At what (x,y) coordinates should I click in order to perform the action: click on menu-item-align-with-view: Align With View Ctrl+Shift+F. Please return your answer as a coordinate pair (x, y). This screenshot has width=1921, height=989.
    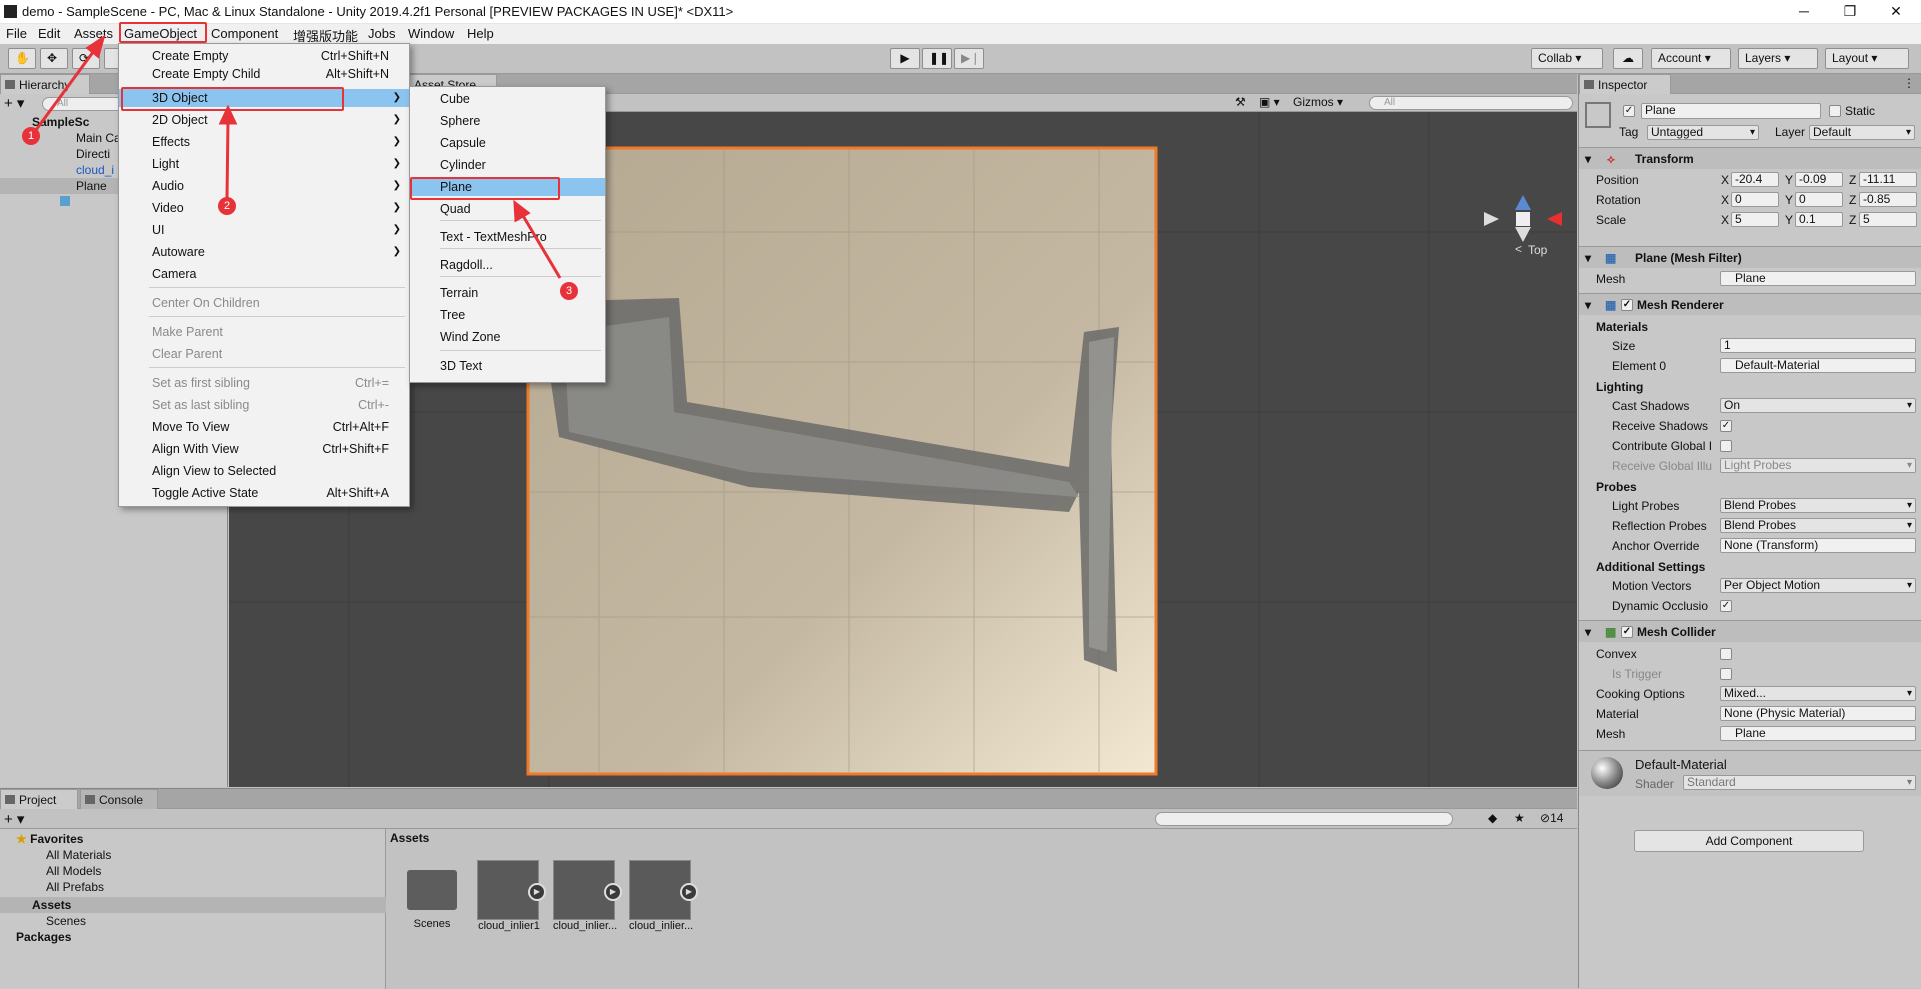
    Looking at the image, I should click on (264, 449).